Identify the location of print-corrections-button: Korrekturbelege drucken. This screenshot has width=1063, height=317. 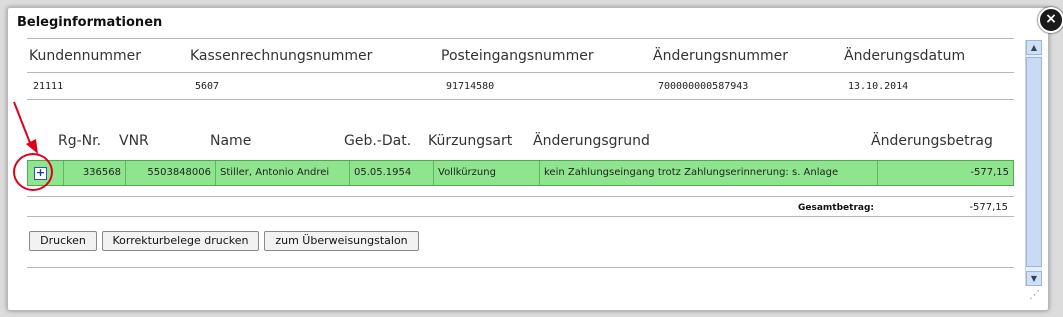
(180, 241).